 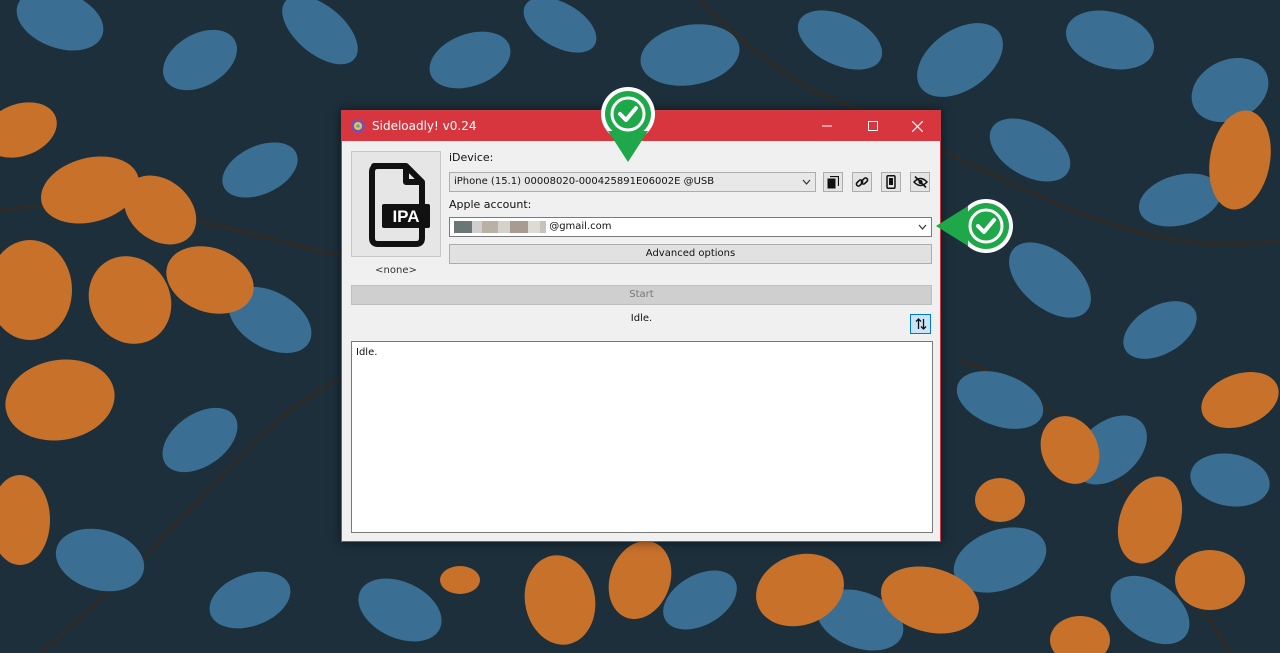 I want to click on eye-off-icon, so click(x=920, y=182).